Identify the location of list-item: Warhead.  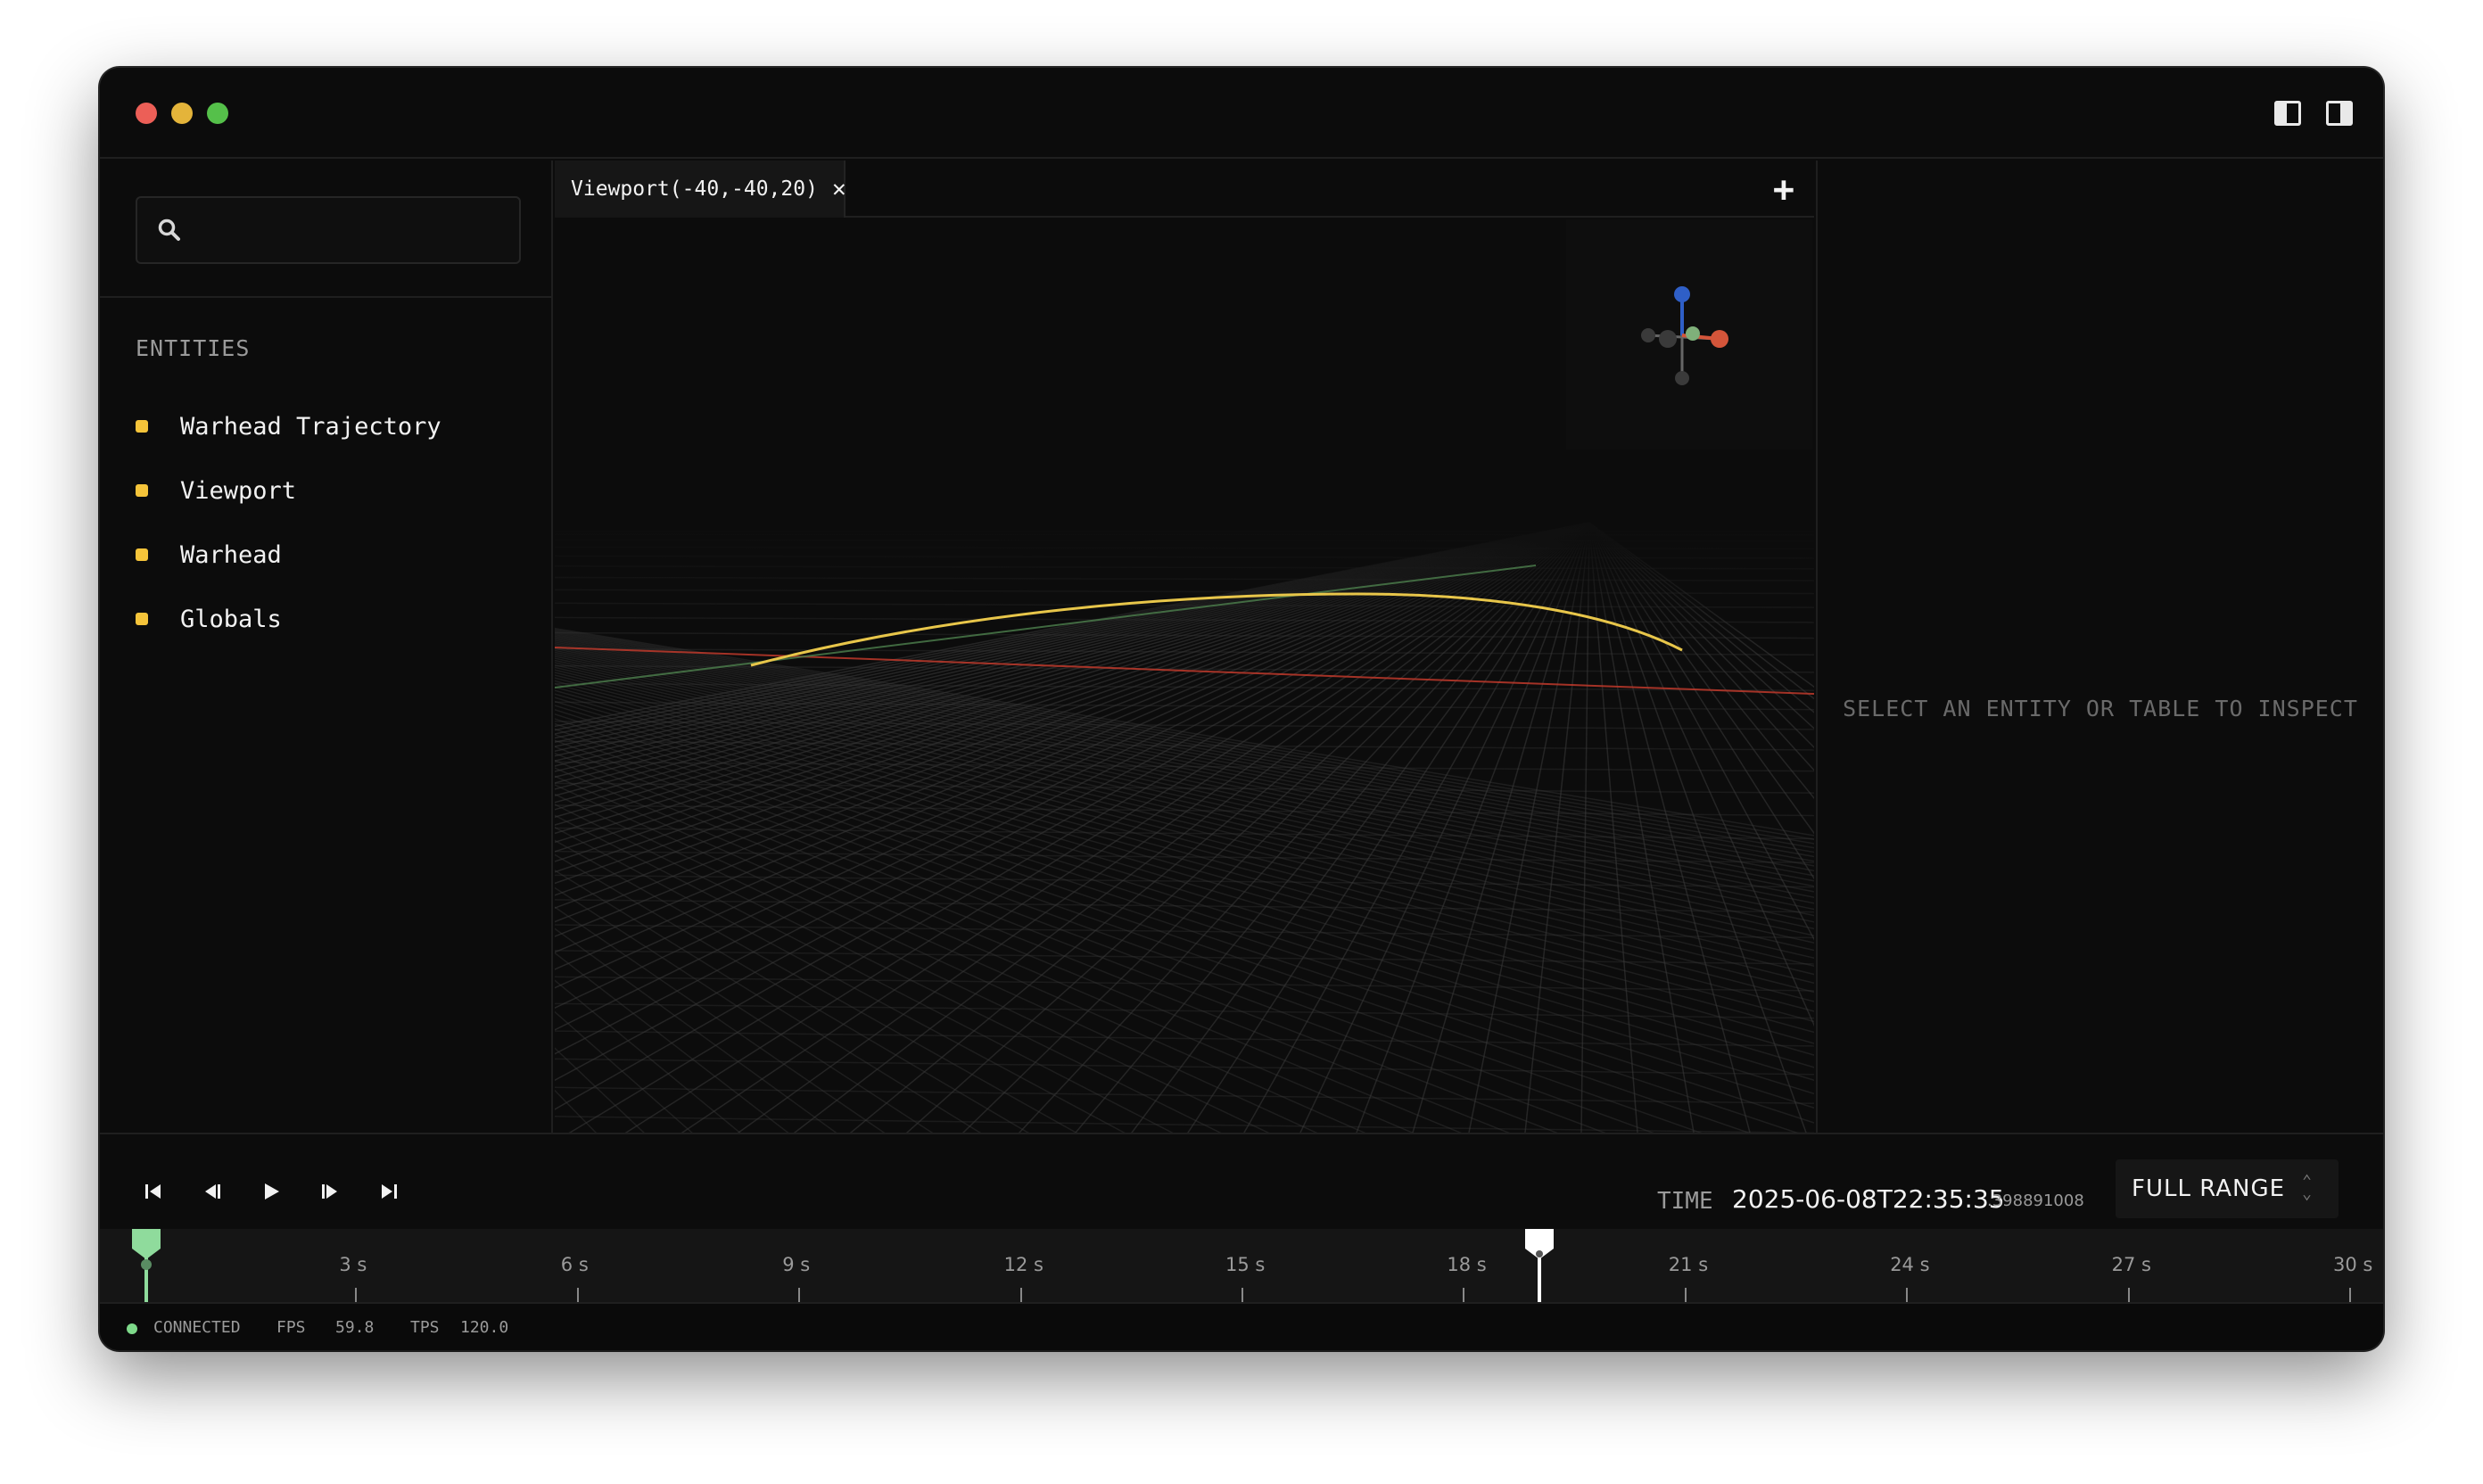
(288, 555).